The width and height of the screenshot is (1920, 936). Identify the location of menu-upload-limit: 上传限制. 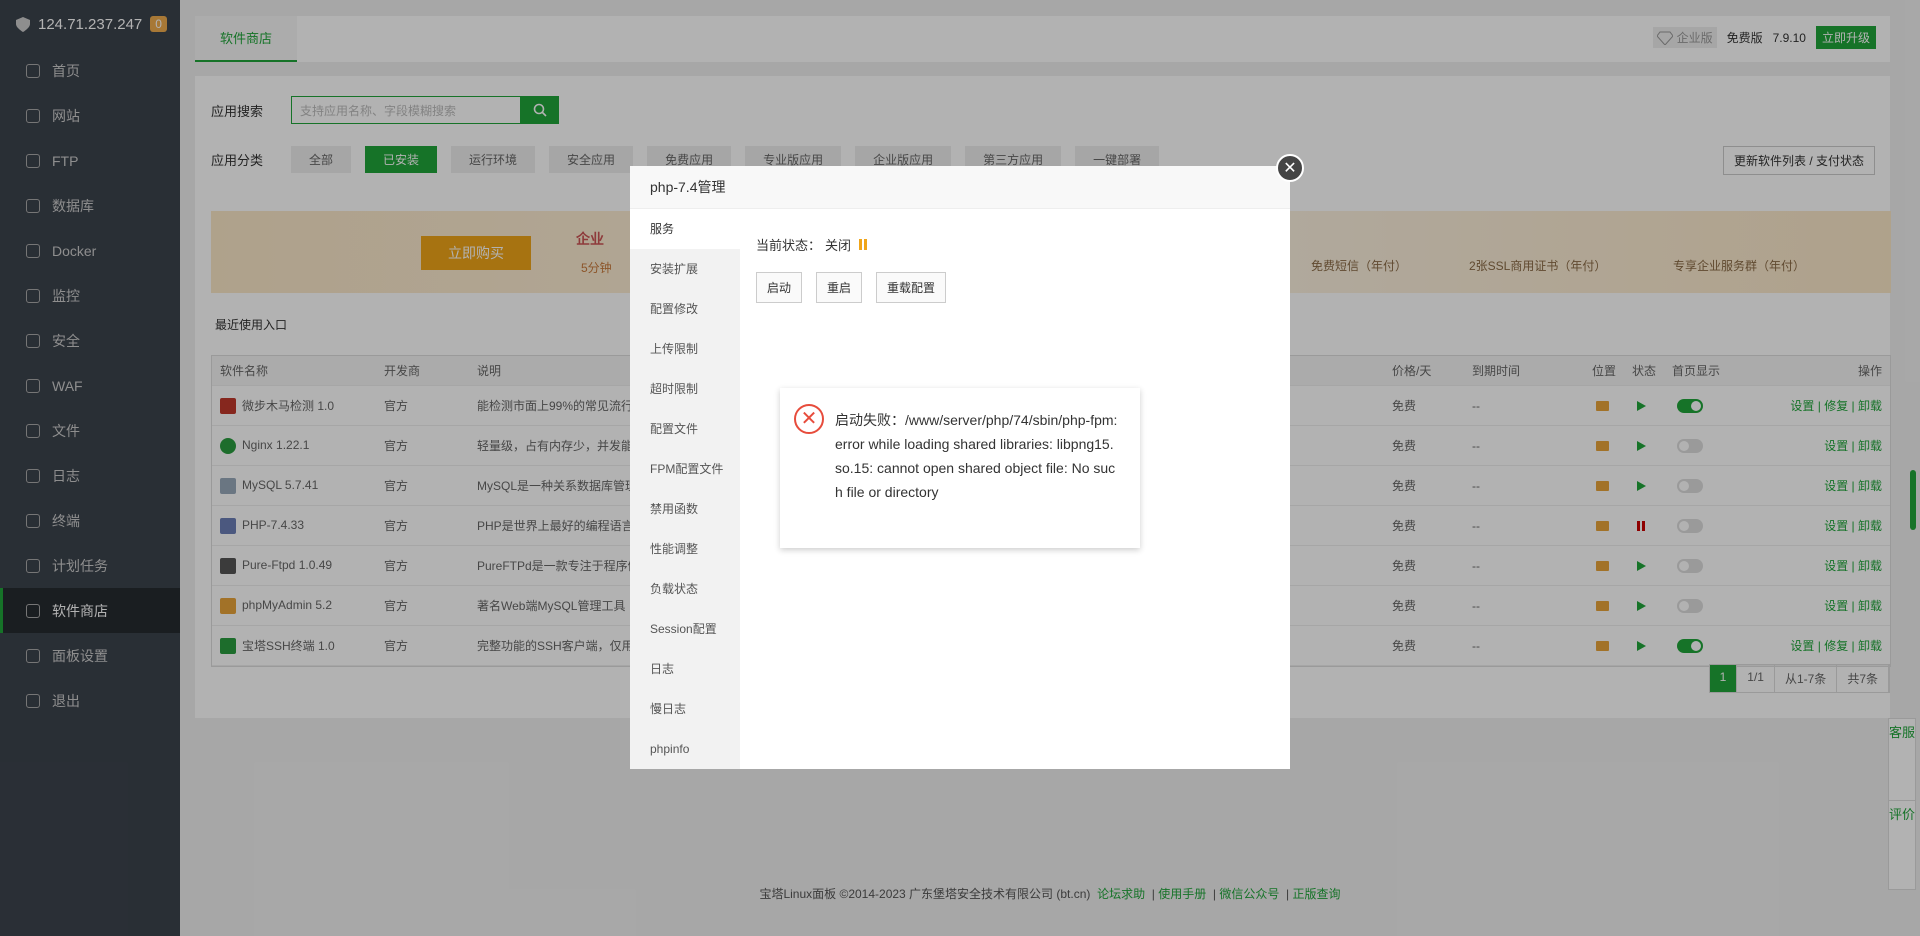
(685, 349).